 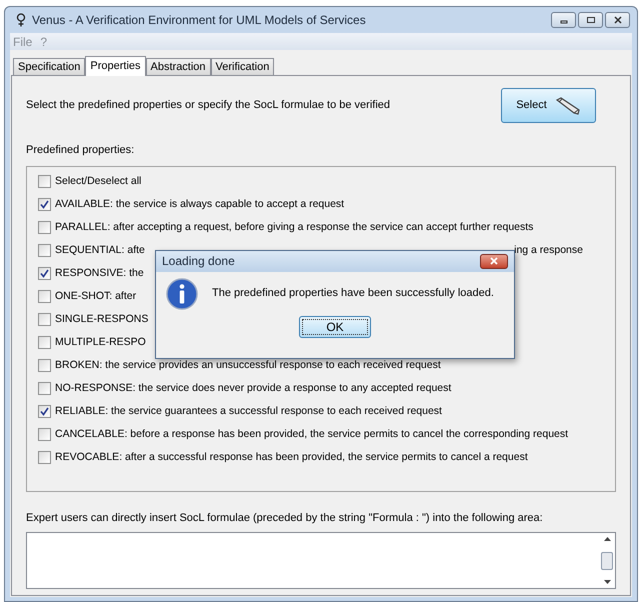 What do you see at coordinates (291, 457) in the screenshot?
I see `property-label: REVOCABLE: after a successful response has been provided, the service permits to cancel a request` at bounding box center [291, 457].